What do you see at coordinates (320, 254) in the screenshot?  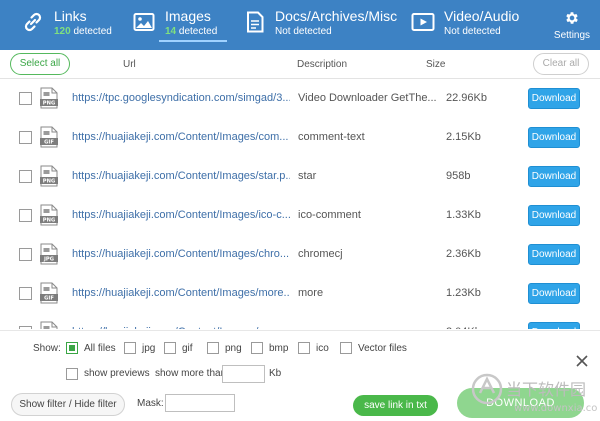 I see `file-description: chromecj` at bounding box center [320, 254].